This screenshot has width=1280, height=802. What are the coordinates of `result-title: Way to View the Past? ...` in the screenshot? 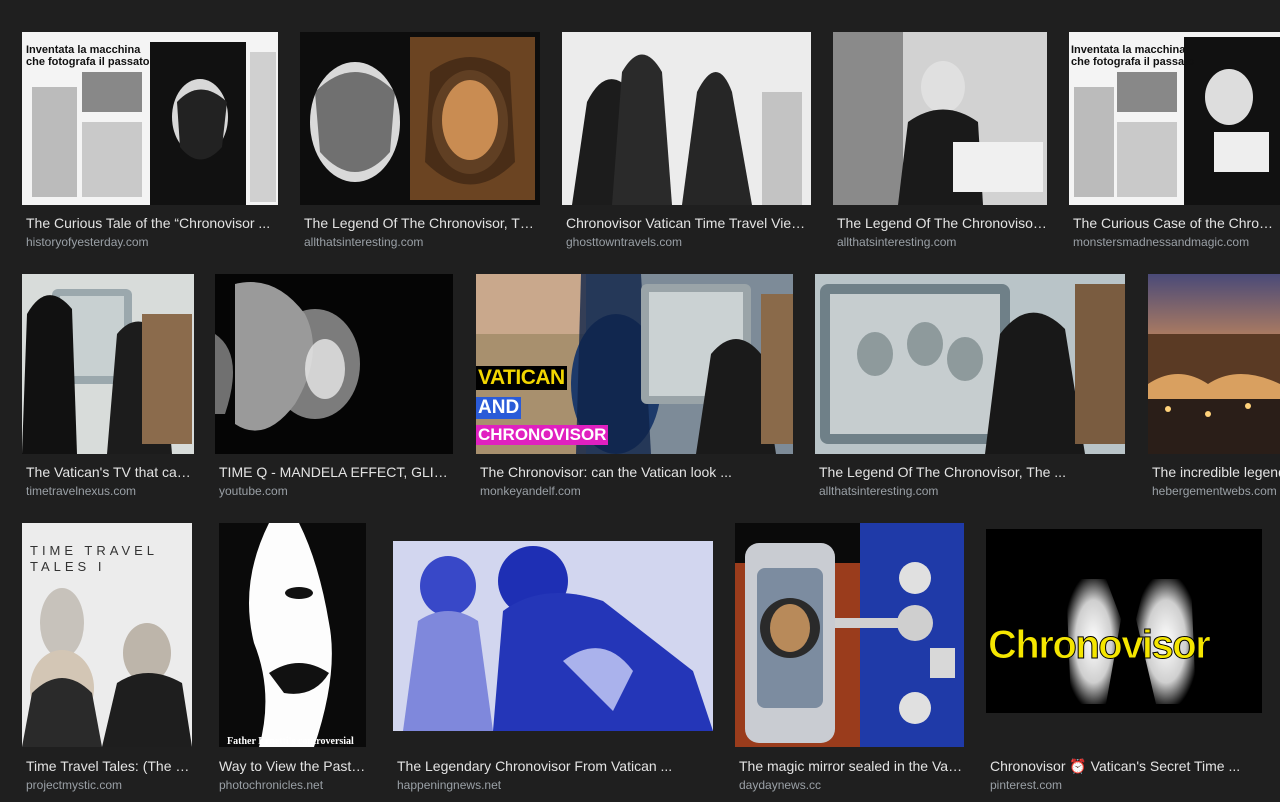 It's located at (293, 766).